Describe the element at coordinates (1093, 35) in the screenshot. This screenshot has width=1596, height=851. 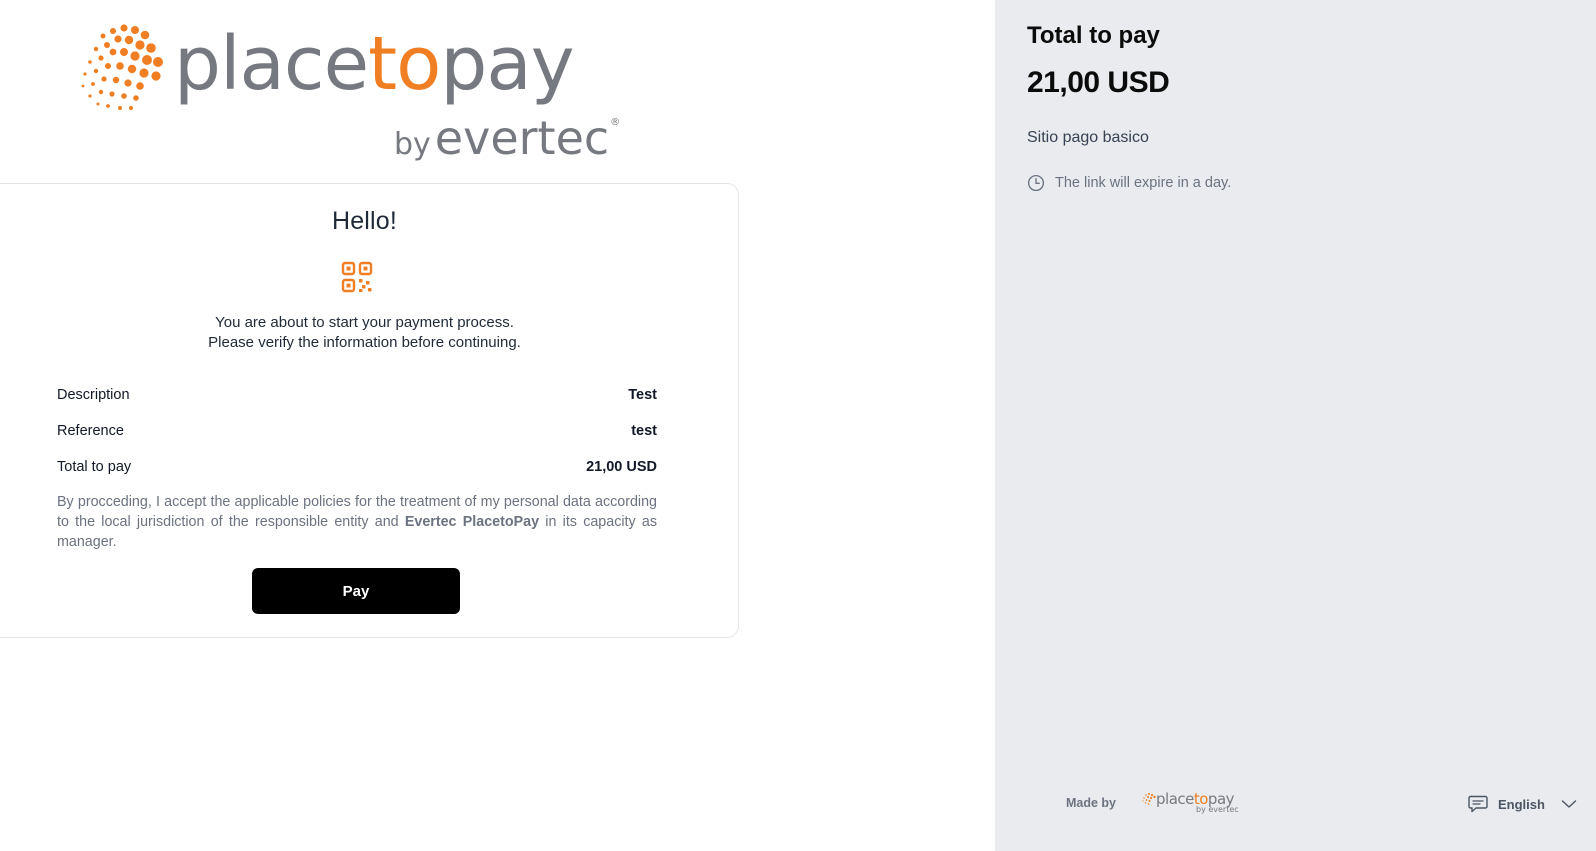
I see `summary-title: Total to pay` at that location.